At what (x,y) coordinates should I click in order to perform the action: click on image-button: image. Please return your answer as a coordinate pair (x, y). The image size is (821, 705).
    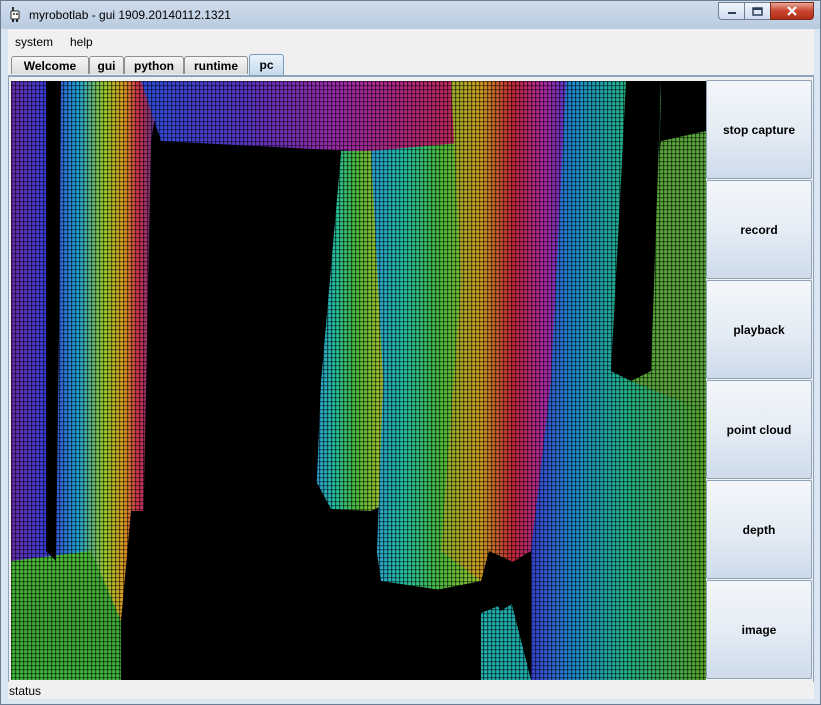
    Looking at the image, I should click on (759, 629).